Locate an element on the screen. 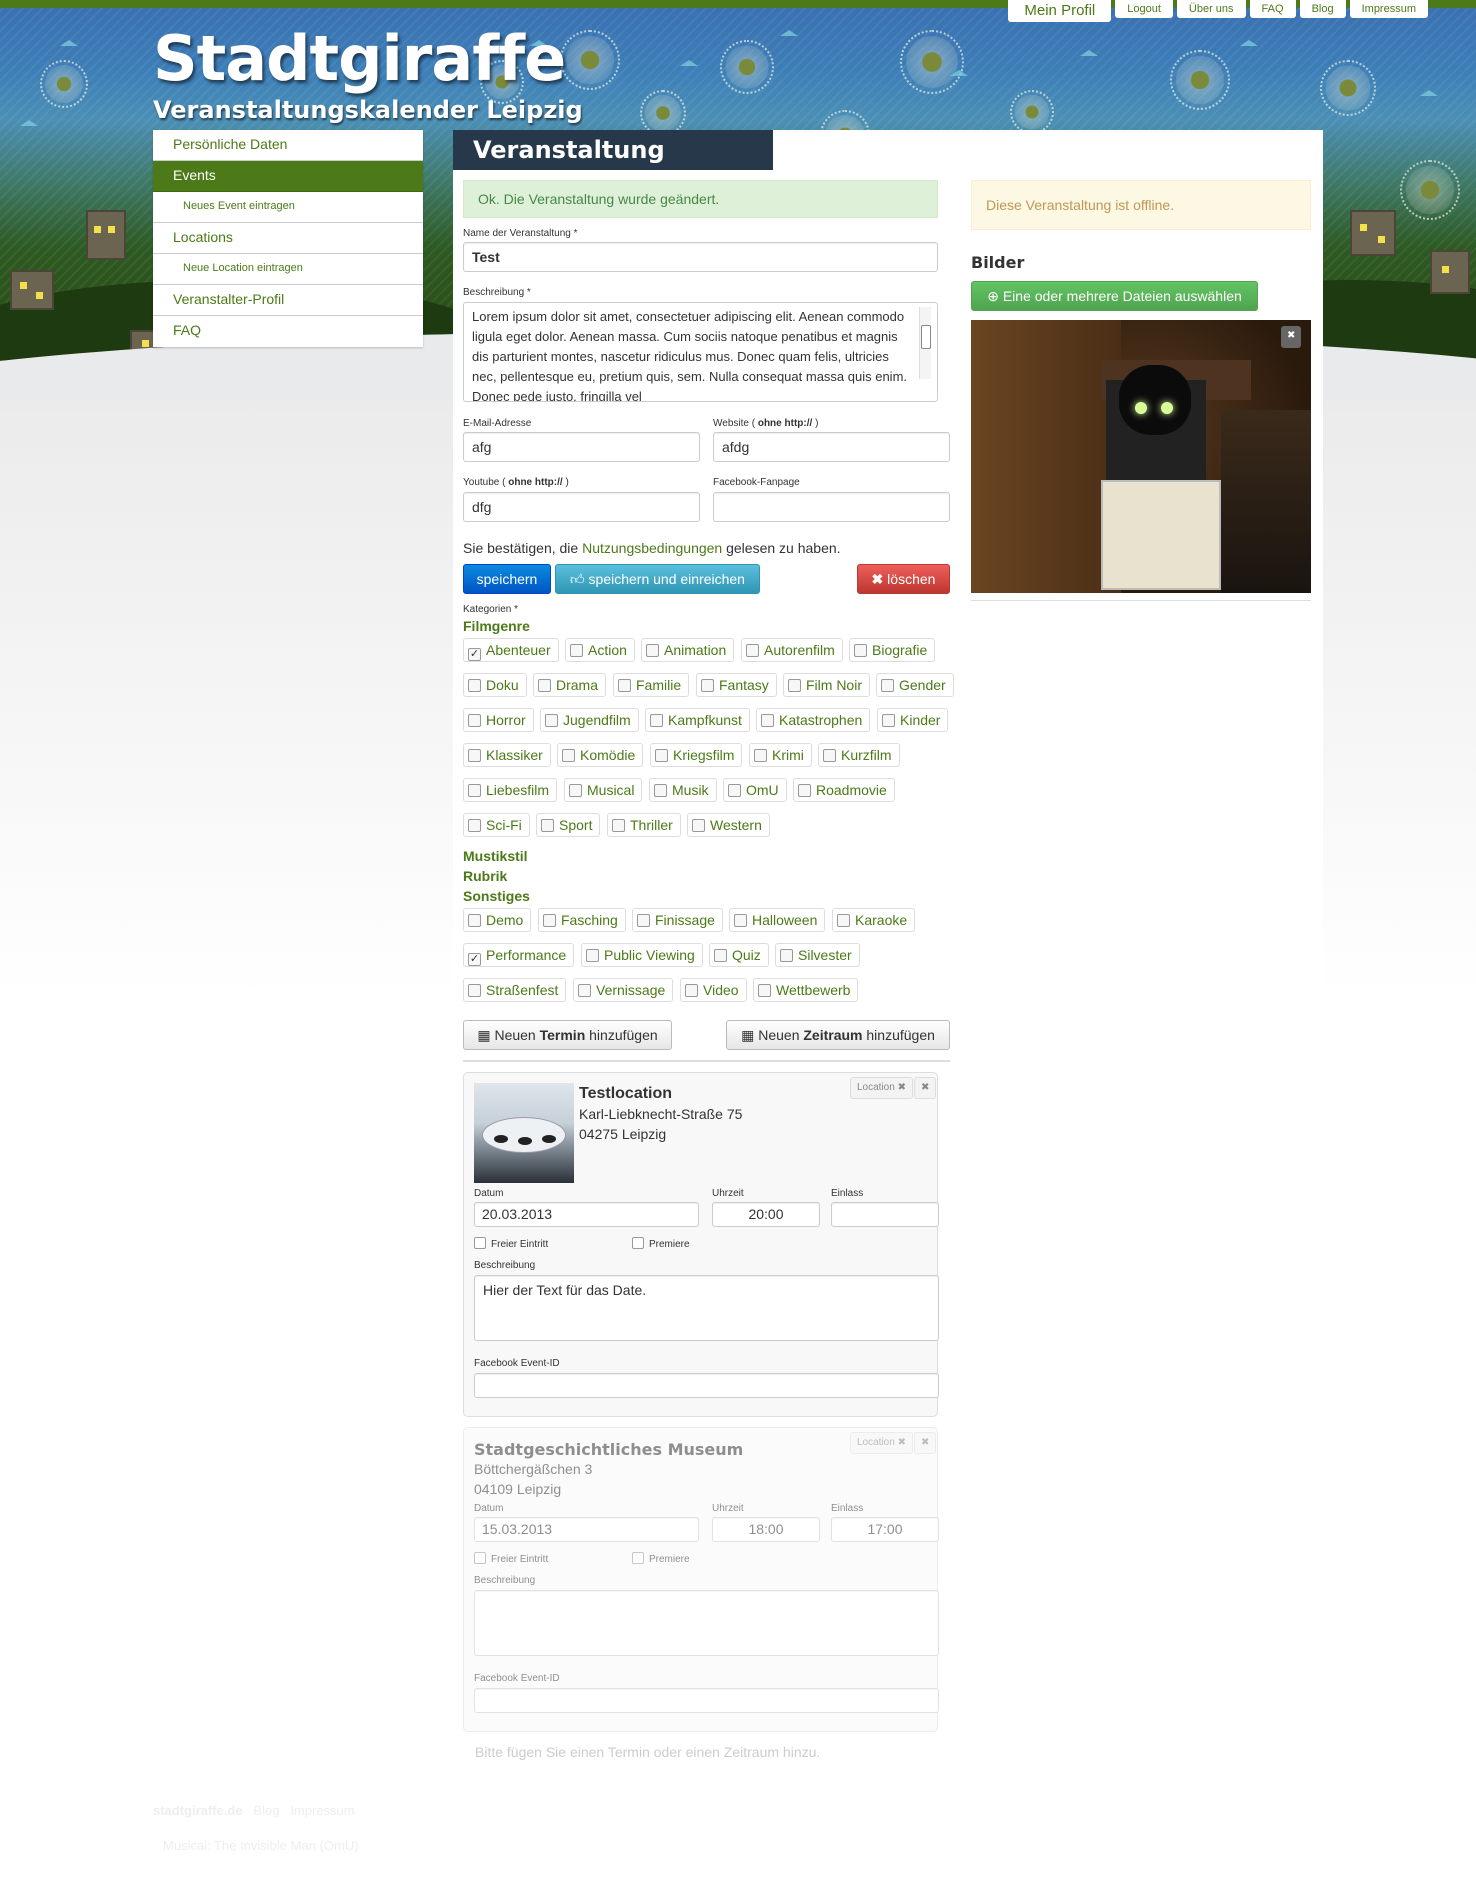  category-checkbox: Doku is located at coordinates (495, 685).